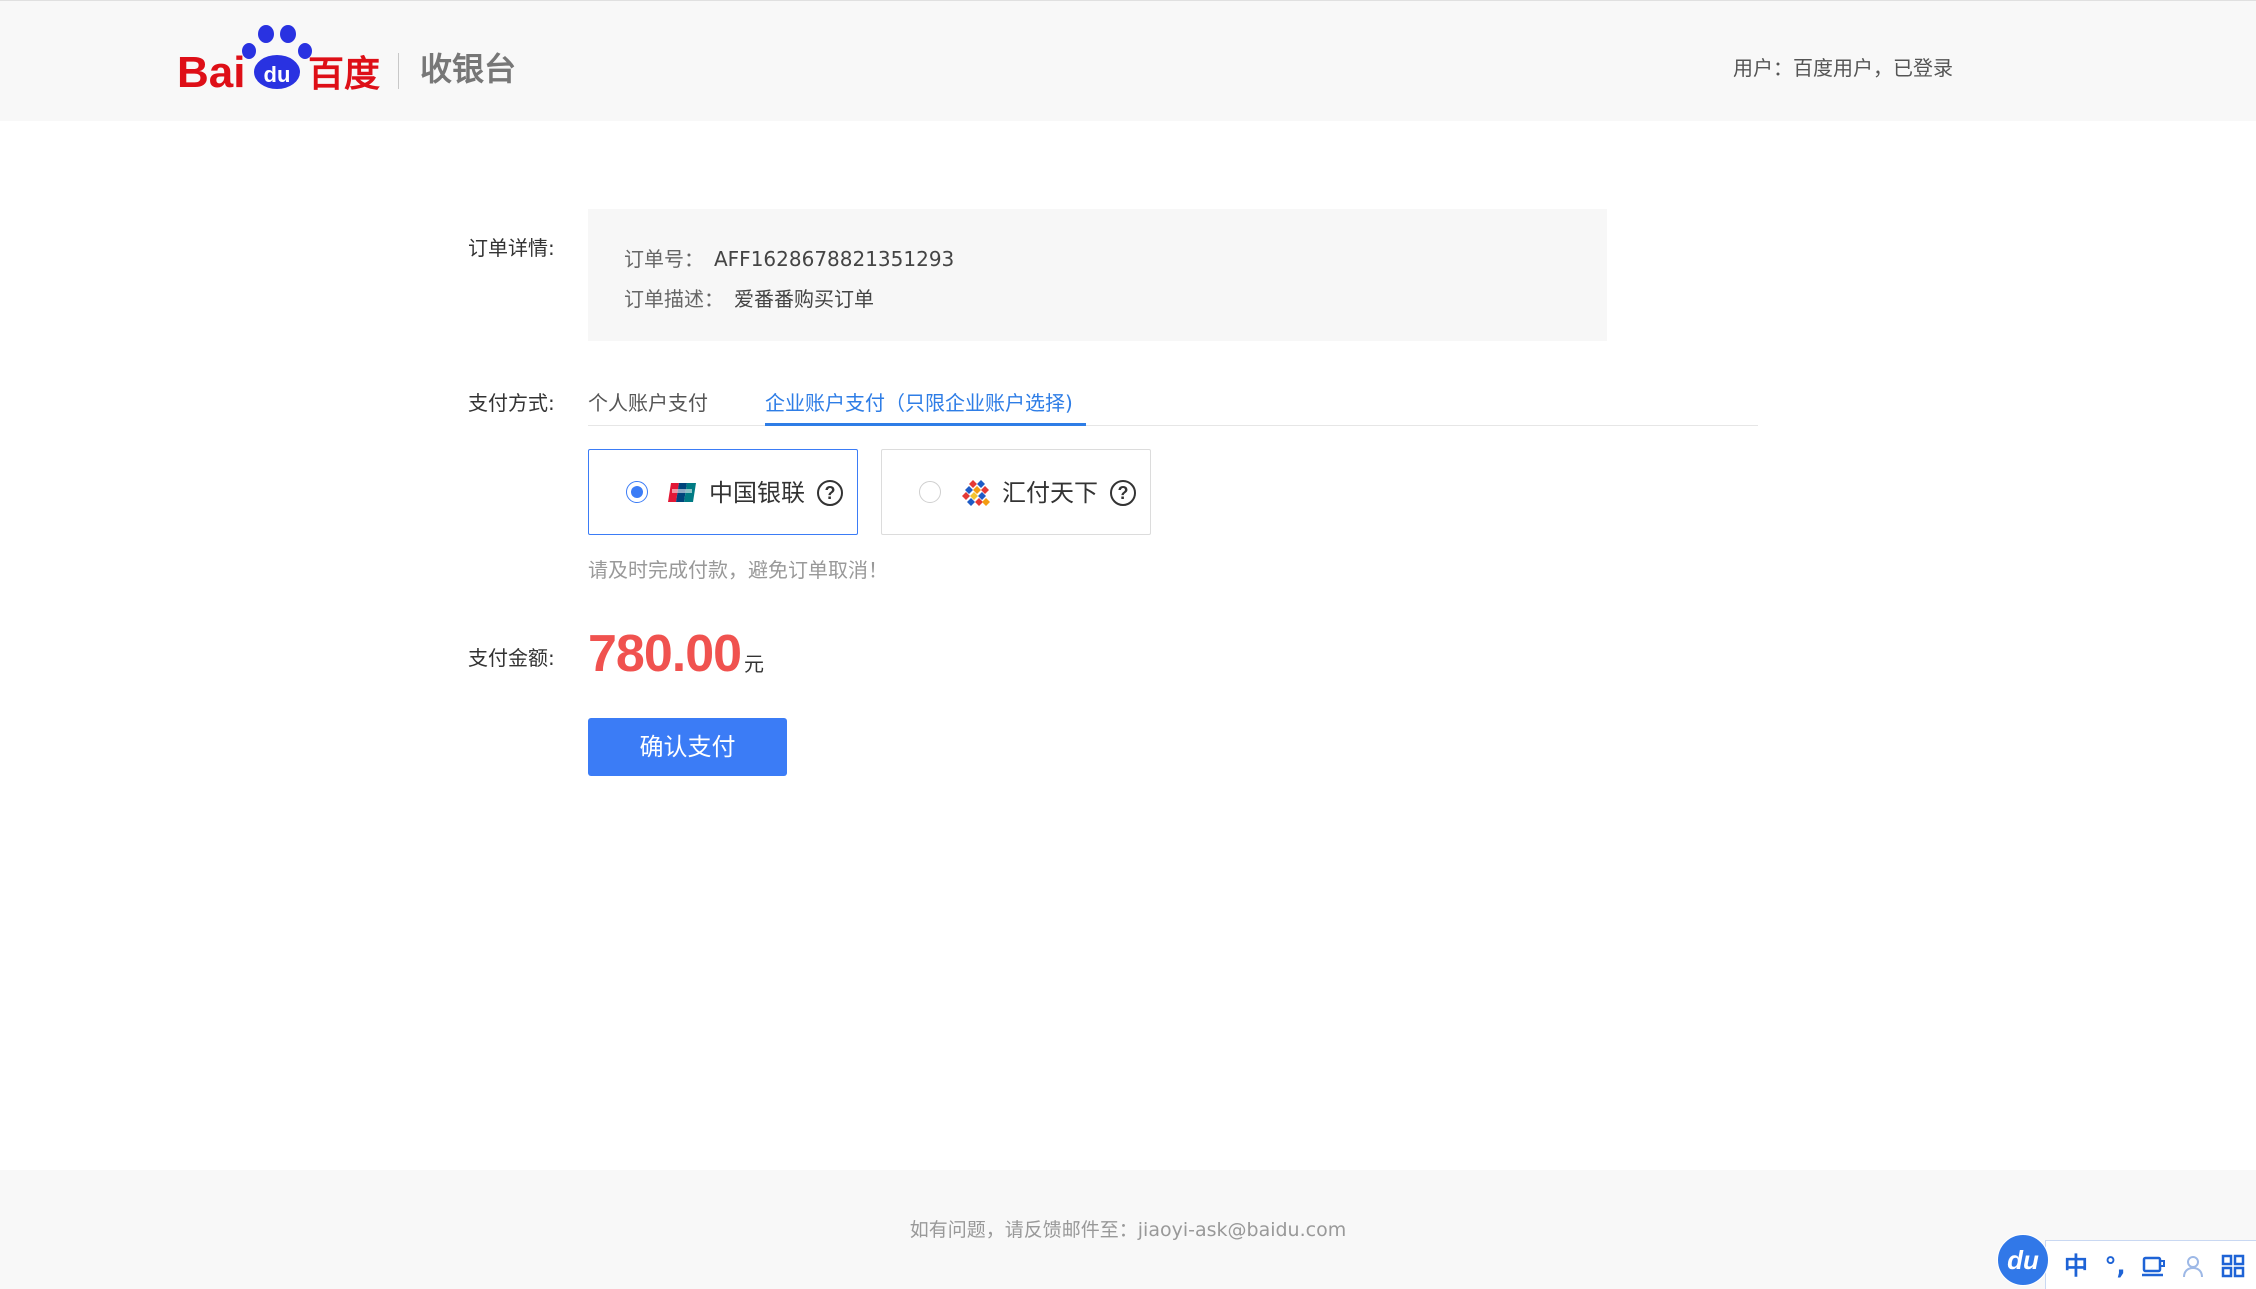 The width and height of the screenshot is (2256, 1289). Describe the element at coordinates (2076, 1266) in the screenshot. I see `ime-mode-toggle: 中` at that location.